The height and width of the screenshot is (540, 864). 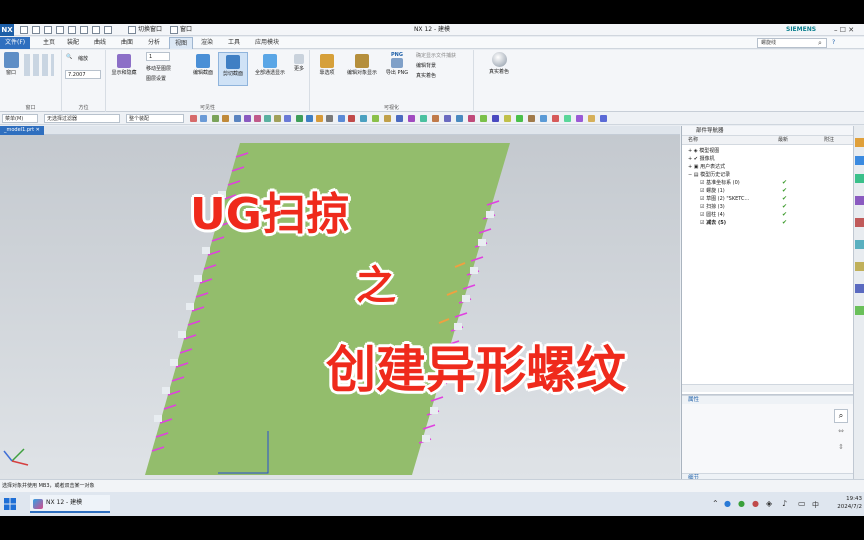 What do you see at coordinates (768, 151) in the screenshot?
I see `tree-item-model-views: + ◈ 模型视图` at bounding box center [768, 151].